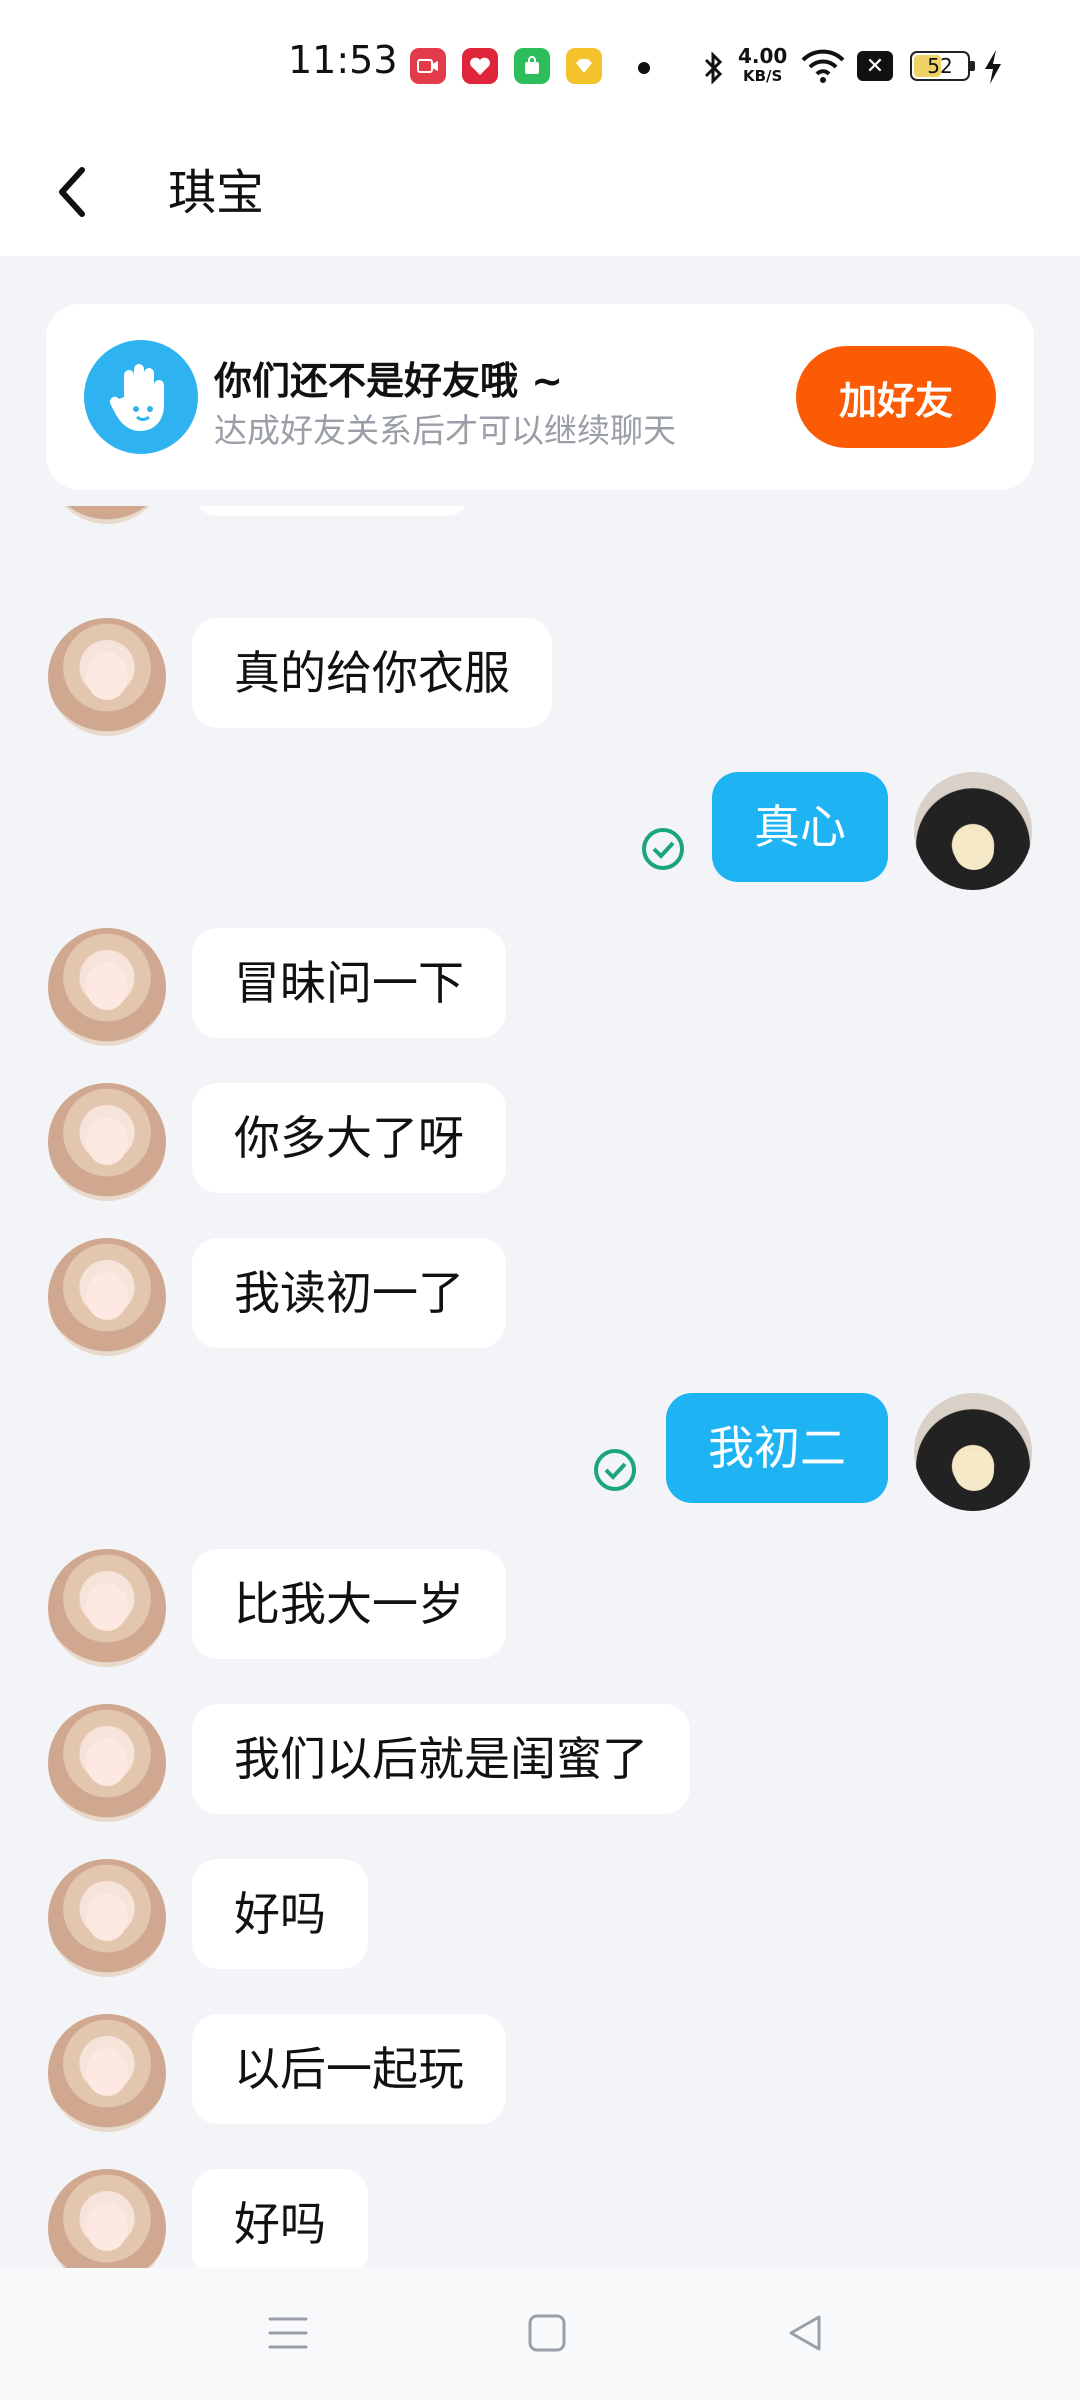 This screenshot has width=1080, height=2400. Describe the element at coordinates (349, 1293) in the screenshot. I see `message-bubble: 我读初一了` at that location.